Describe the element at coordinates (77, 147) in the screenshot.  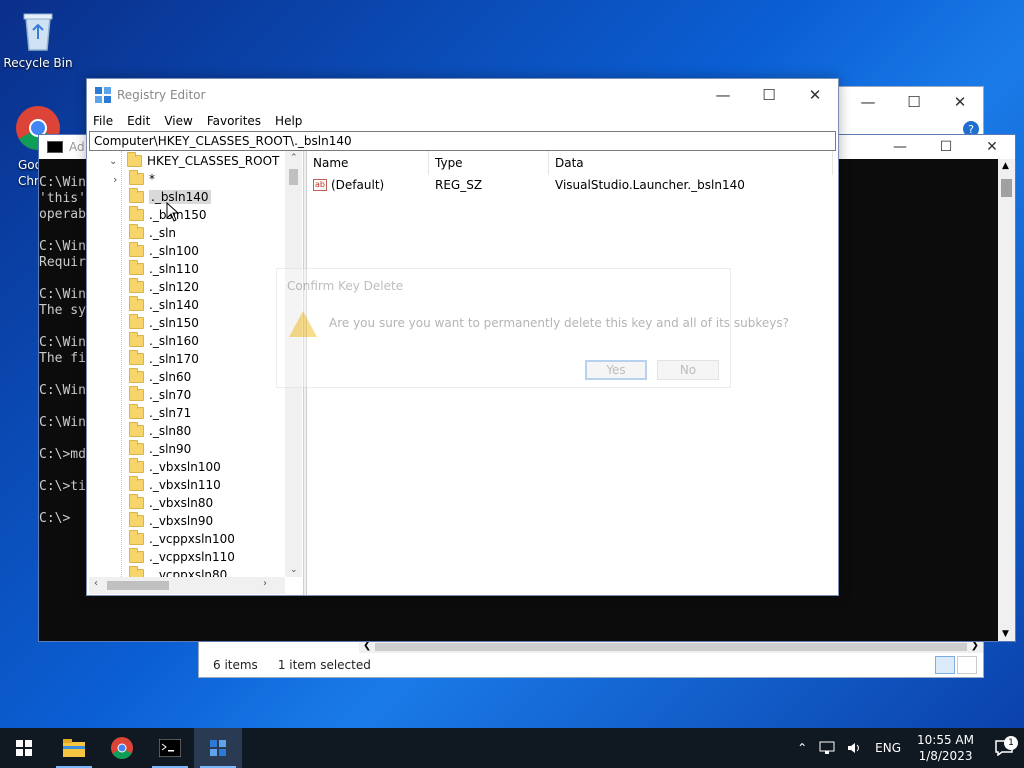
I see `console-title: Ad` at that location.